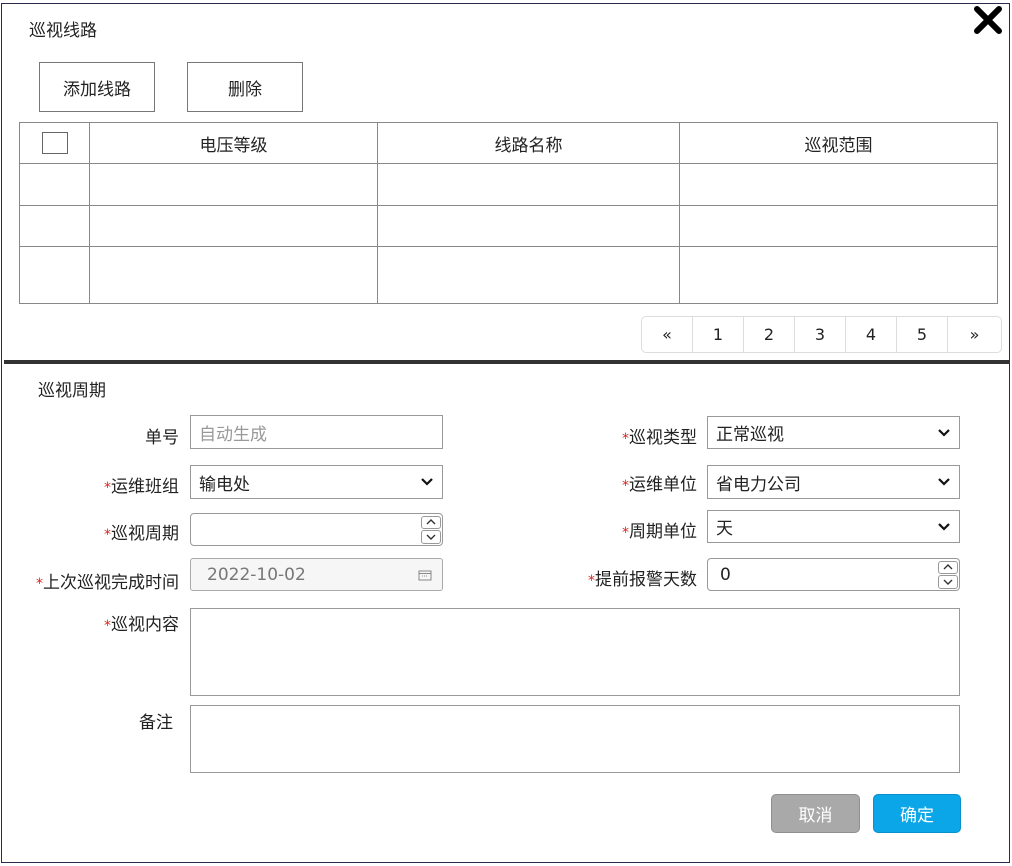 This screenshot has width=1012, height=866. What do you see at coordinates (838, 143) in the screenshot?
I see `header-patrol-range: 巡视范围` at bounding box center [838, 143].